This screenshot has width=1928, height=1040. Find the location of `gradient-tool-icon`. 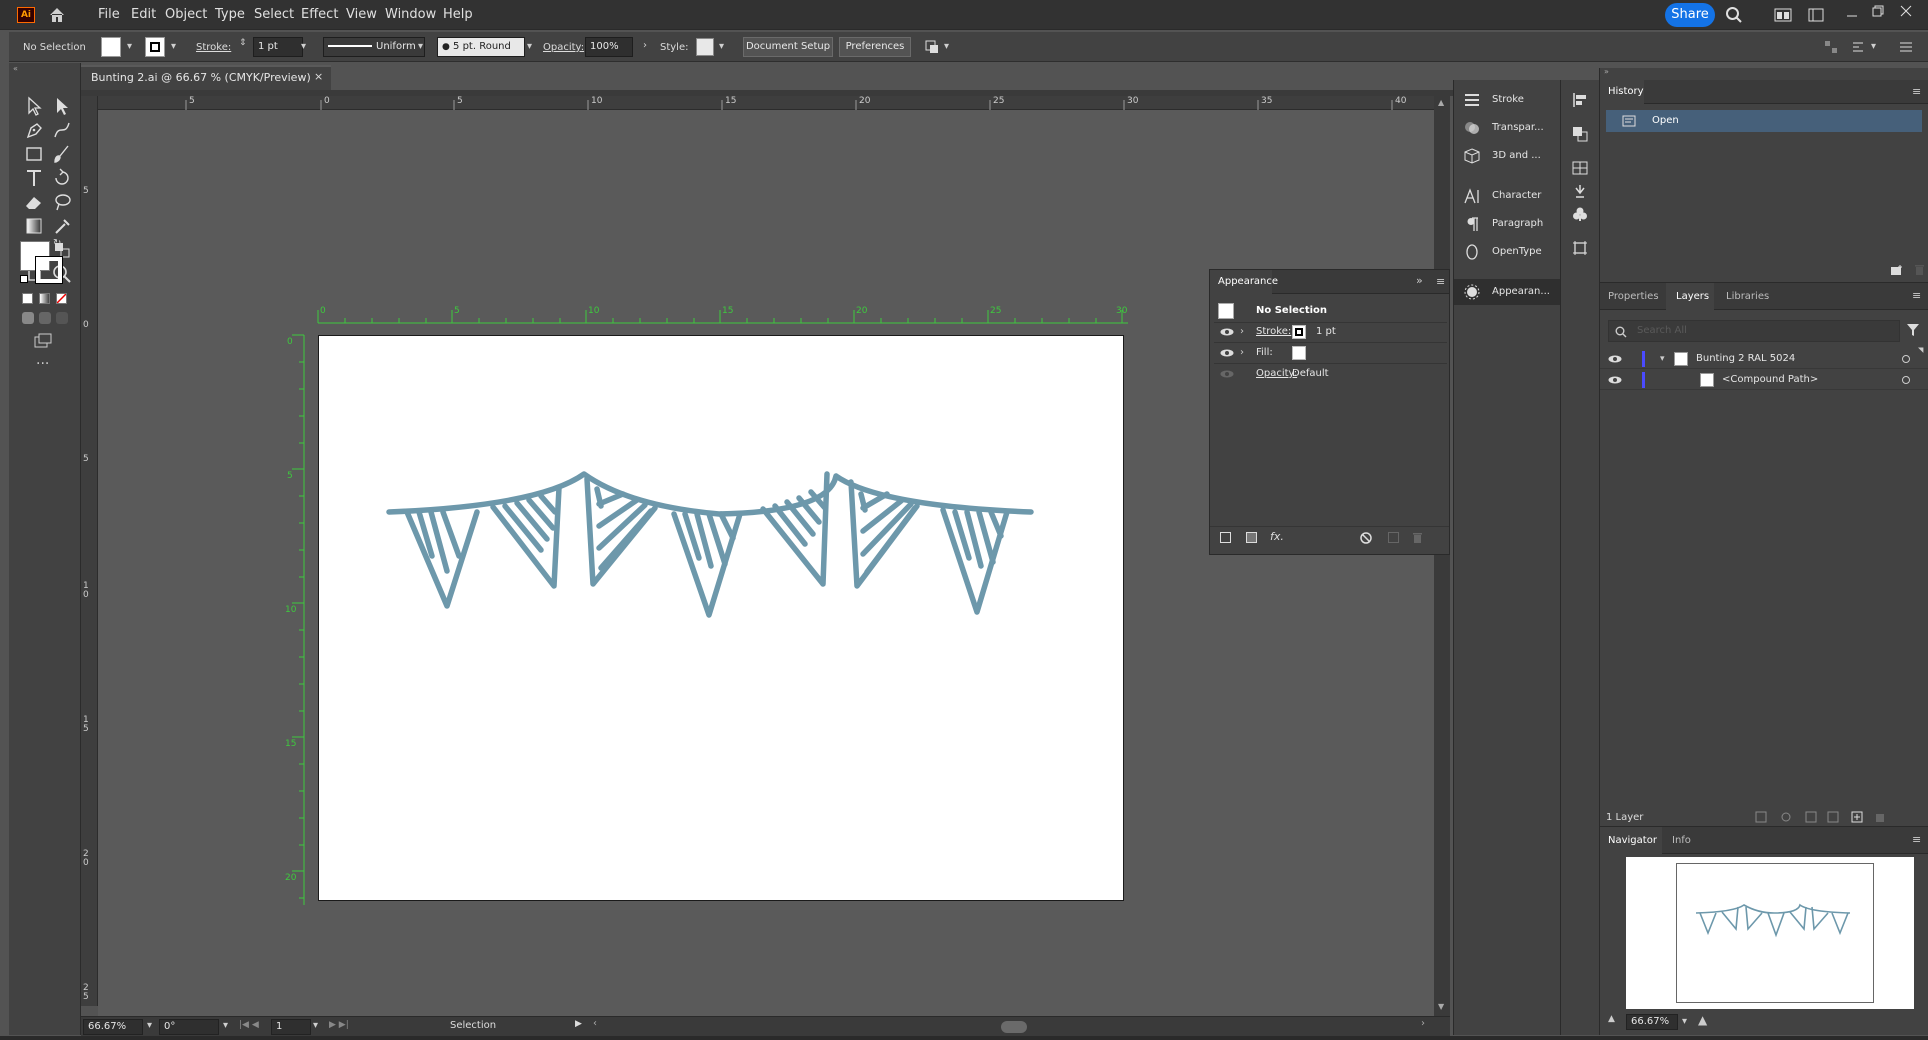

gradient-tool-icon is located at coordinates (34, 226).